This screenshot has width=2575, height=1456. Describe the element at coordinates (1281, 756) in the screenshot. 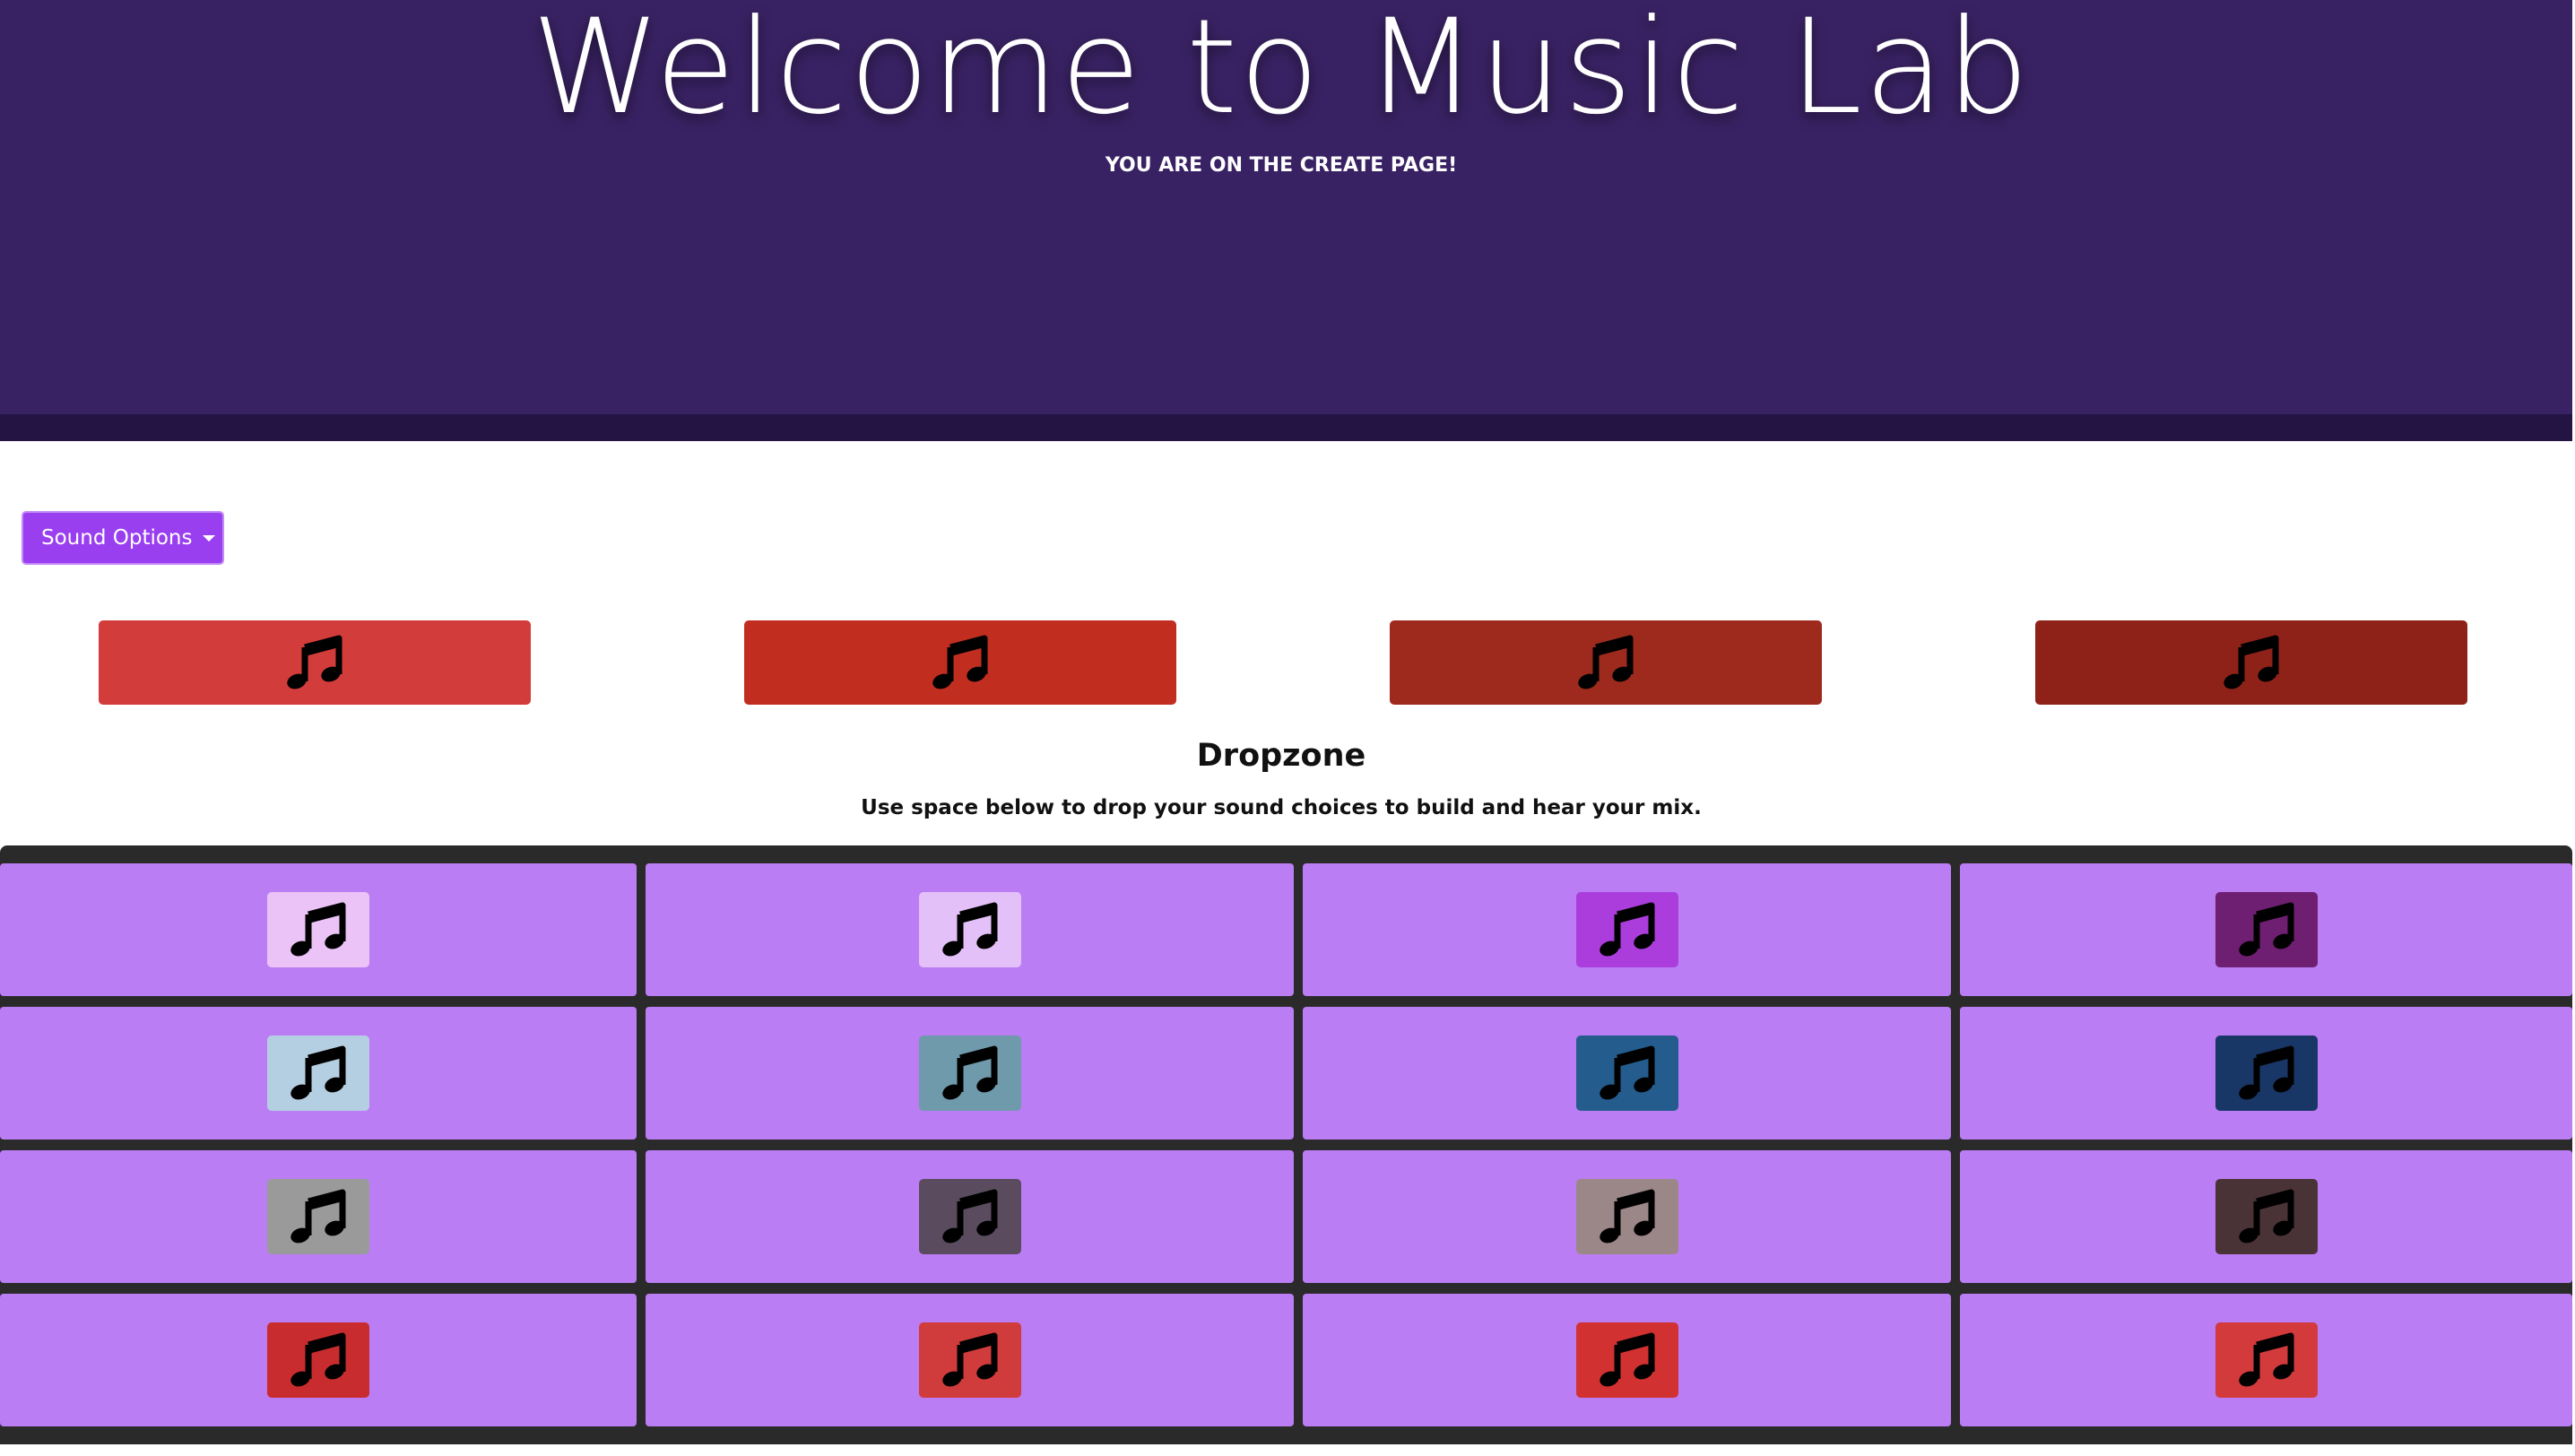

I see `dropzone-title: Dropzone` at that location.